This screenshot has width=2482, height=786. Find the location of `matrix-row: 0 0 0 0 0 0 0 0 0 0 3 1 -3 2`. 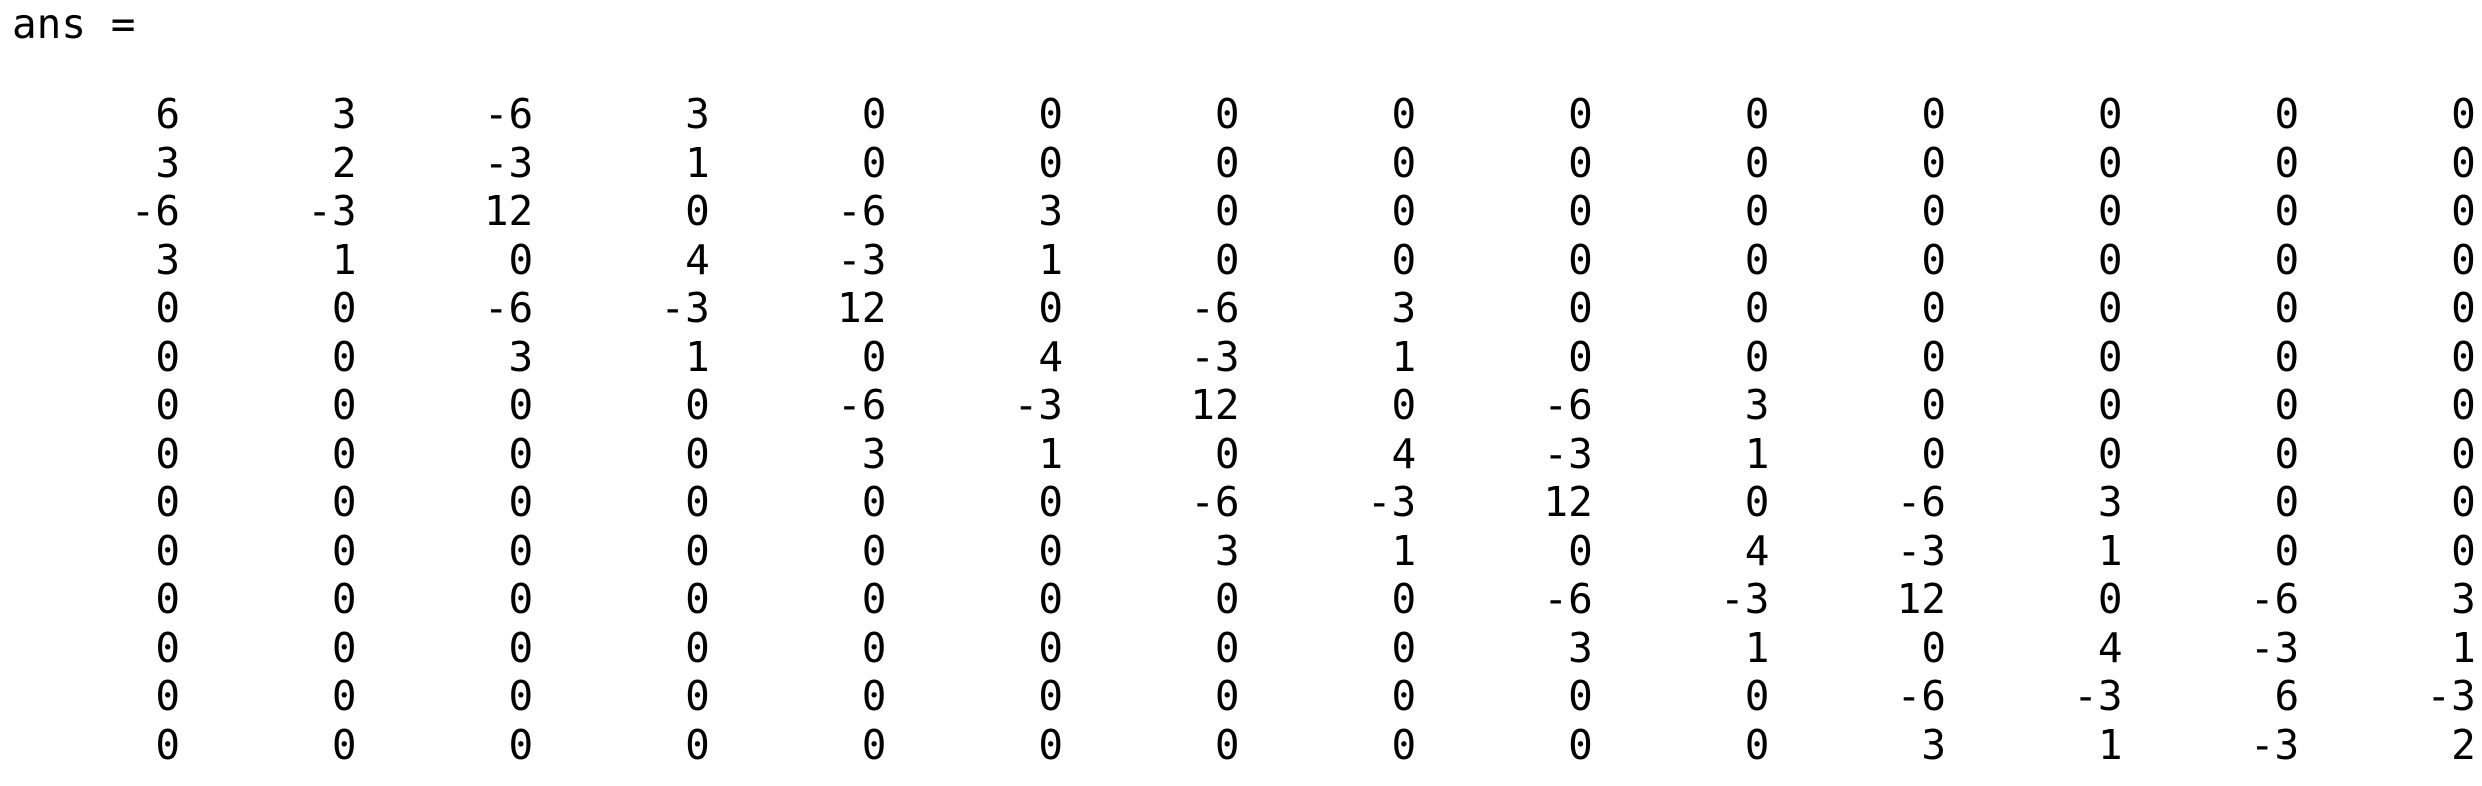

matrix-row: 0 0 0 0 0 0 0 0 0 0 3 1 -3 2 is located at coordinates (1241, 745).